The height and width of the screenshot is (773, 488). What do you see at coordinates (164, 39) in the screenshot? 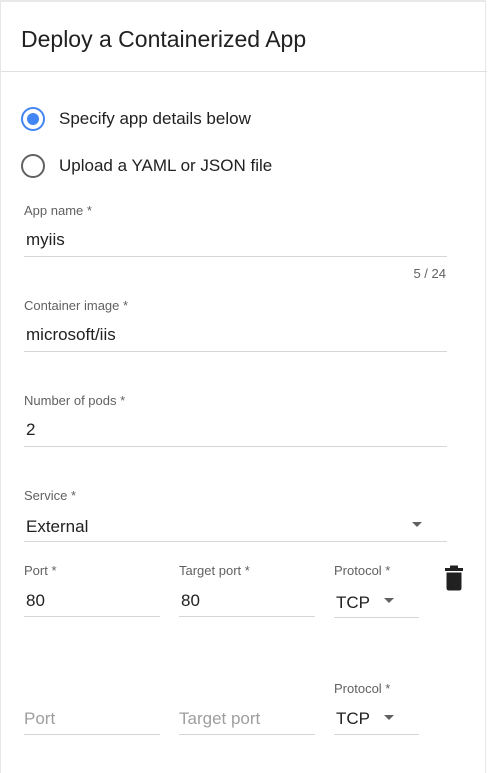
I see `page-title: Deploy a Containerized App` at bounding box center [164, 39].